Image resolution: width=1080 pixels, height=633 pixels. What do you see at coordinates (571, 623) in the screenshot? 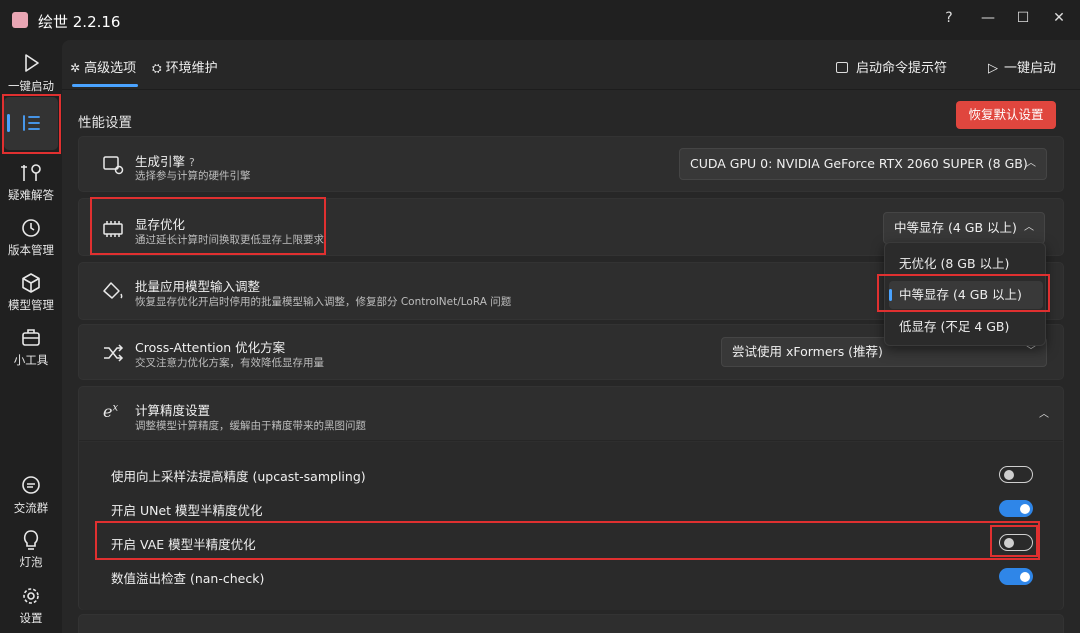
I see `card-next` at bounding box center [571, 623].